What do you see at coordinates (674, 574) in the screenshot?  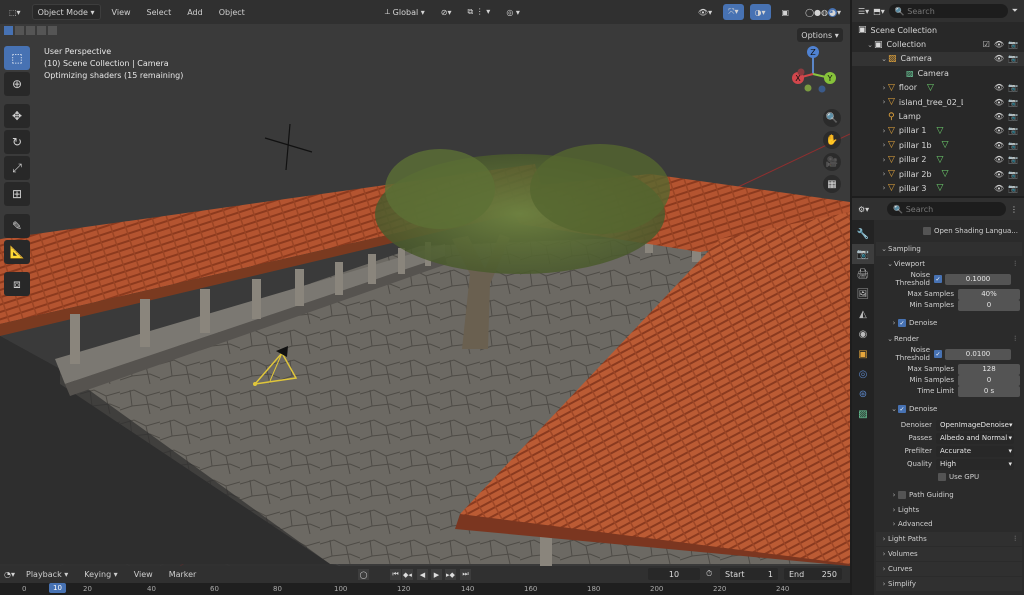 I see `current-frame-field: 10` at bounding box center [674, 574].